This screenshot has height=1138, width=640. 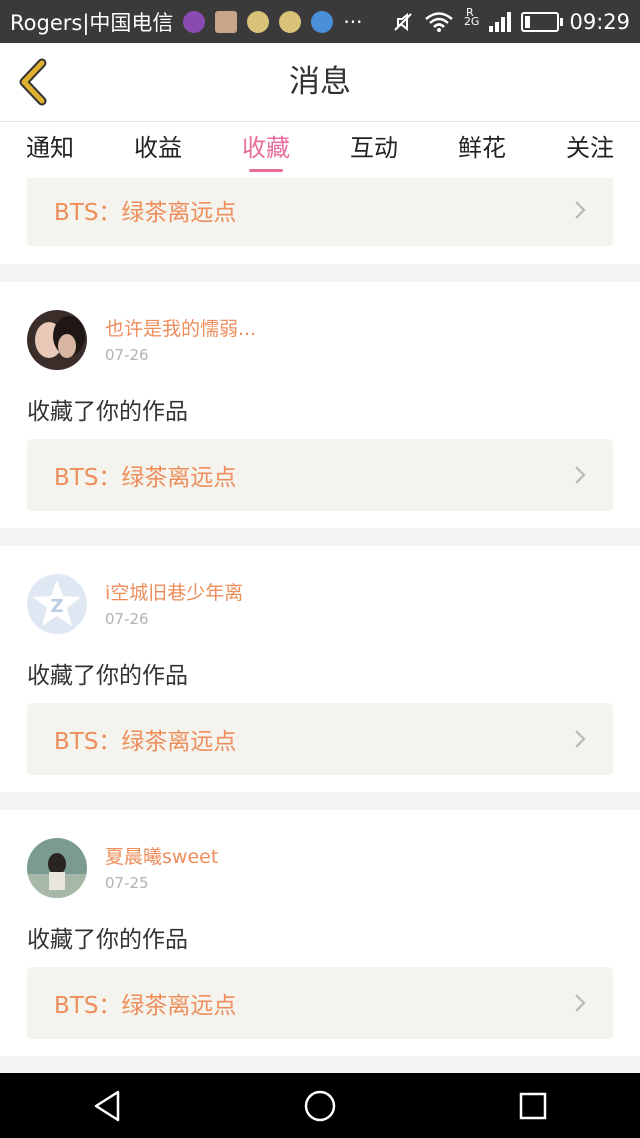 I want to click on app-header: 消息, so click(x=320, y=82).